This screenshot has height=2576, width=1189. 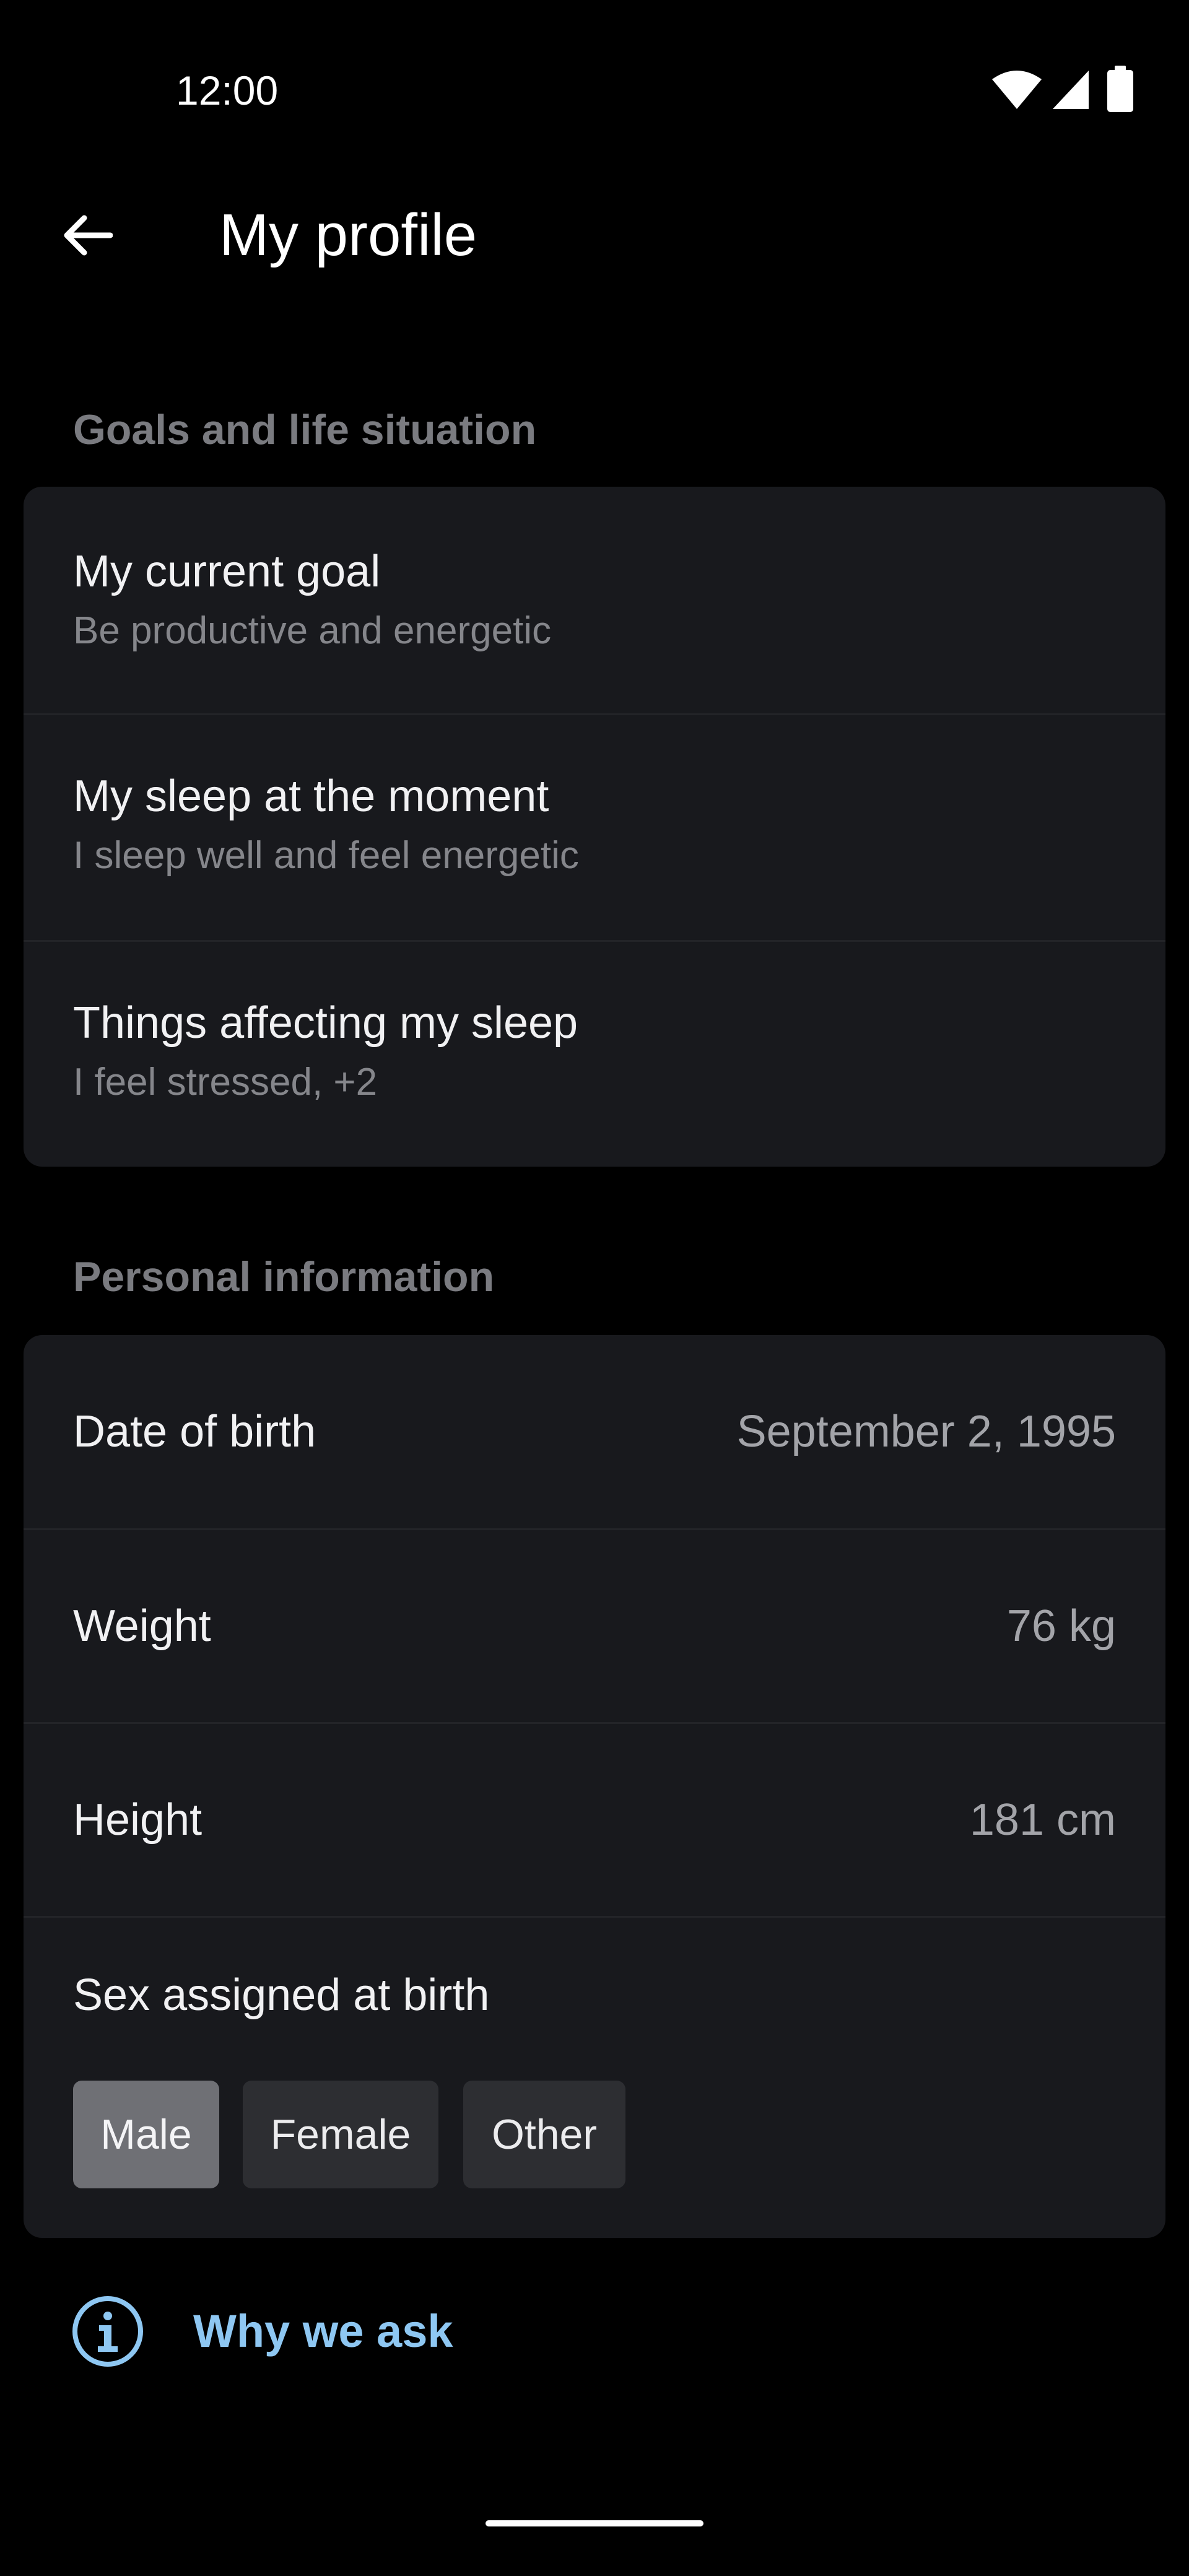 I want to click on why-we-ask-link: Why we ask, so click(x=317, y=2331).